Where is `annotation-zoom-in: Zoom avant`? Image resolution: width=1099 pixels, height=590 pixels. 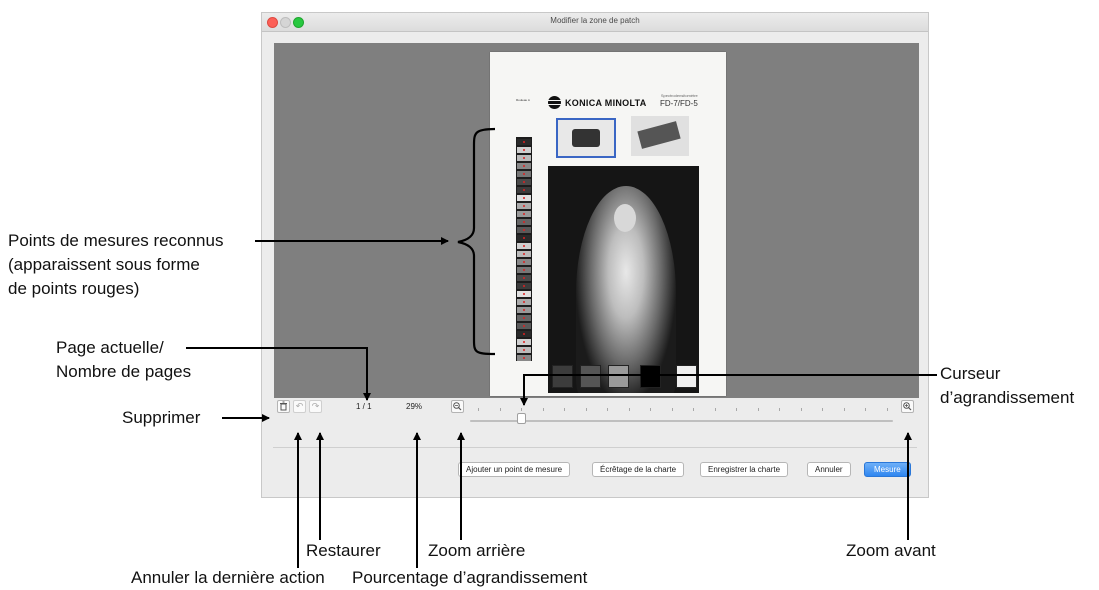 annotation-zoom-in: Zoom avant is located at coordinates (891, 550).